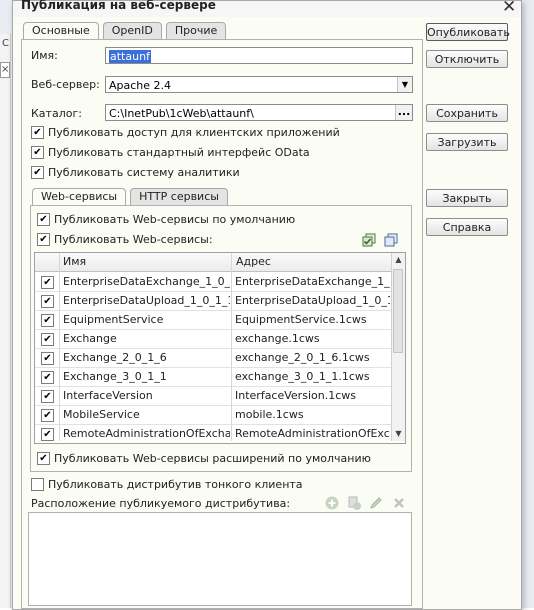 This screenshot has width=534, height=610. I want to click on help-button: Справка, so click(467, 227).